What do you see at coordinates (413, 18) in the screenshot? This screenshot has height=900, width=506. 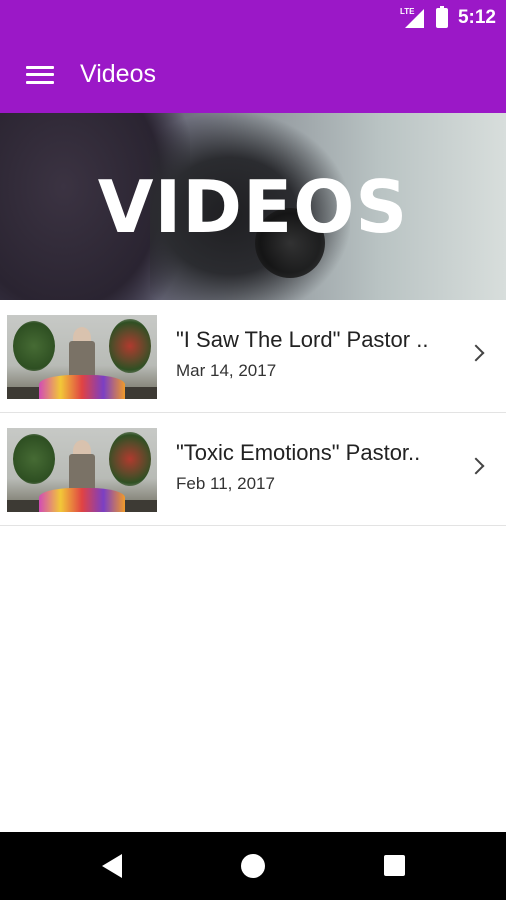 I see `signal-icon: LTE` at bounding box center [413, 18].